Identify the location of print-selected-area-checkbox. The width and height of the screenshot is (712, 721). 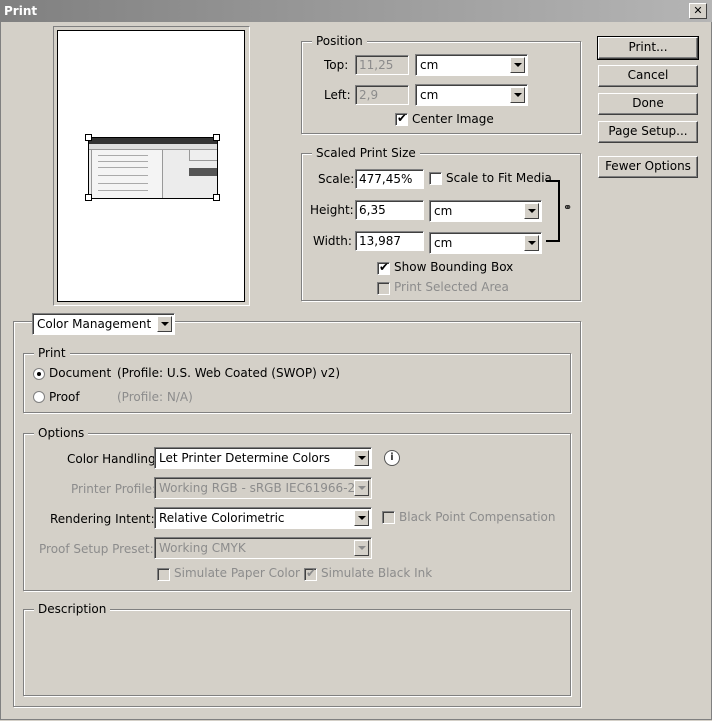
(383, 288).